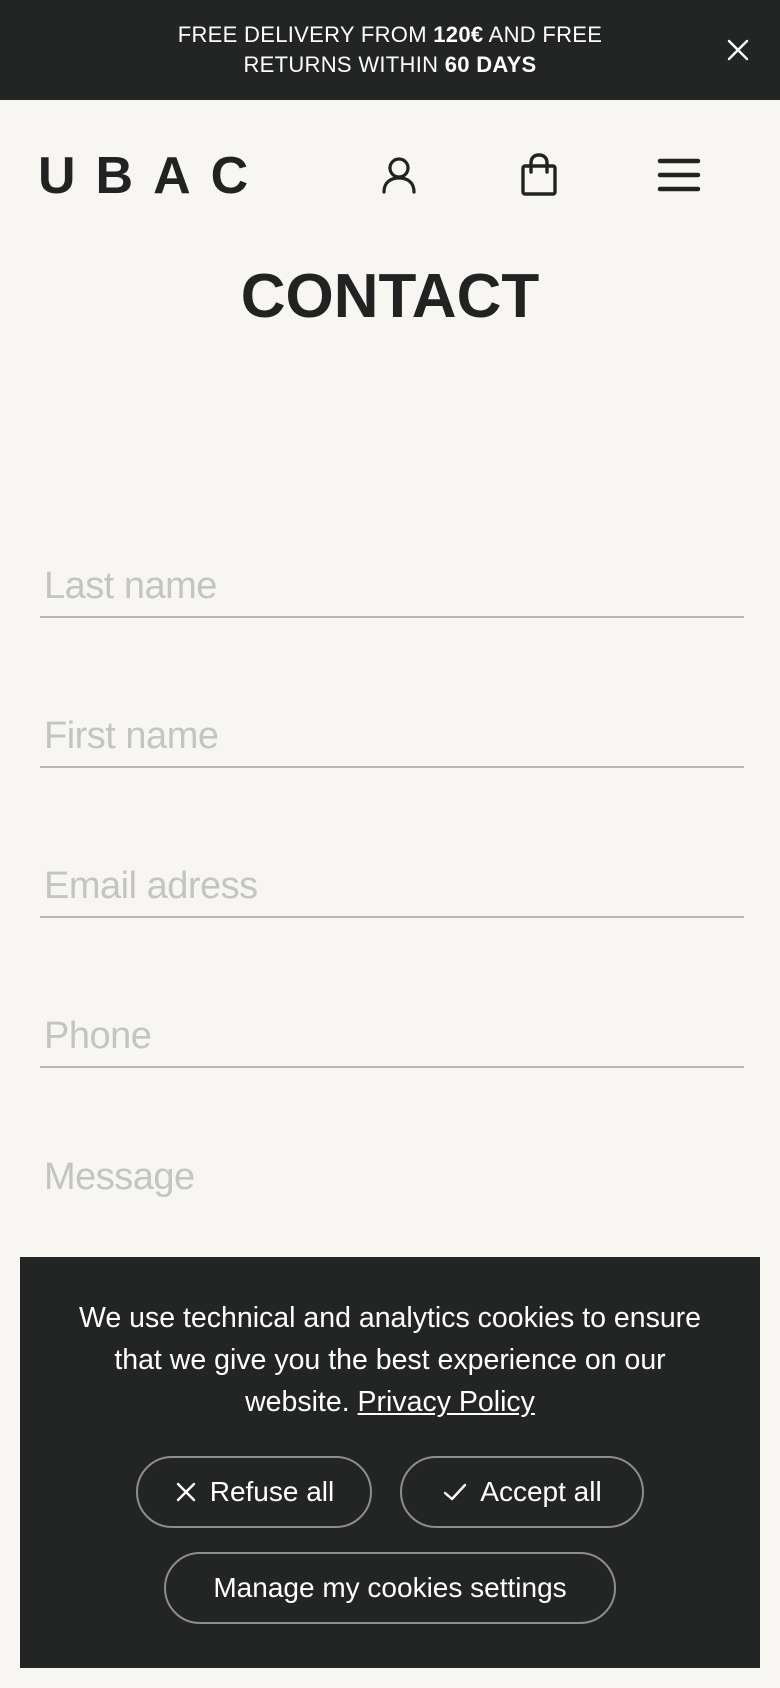 This screenshot has height=1688, width=780. Describe the element at coordinates (305, 34) in the screenshot. I see `promo-line1-prefix: FREE DELIVERY FROM` at that location.